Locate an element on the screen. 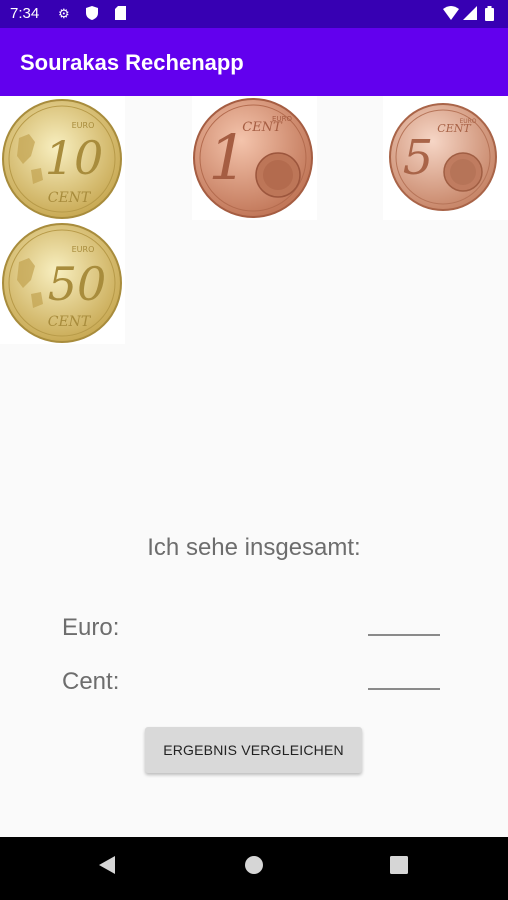 This screenshot has height=900, width=508. coin-10-value: 10 is located at coordinates (74, 158).